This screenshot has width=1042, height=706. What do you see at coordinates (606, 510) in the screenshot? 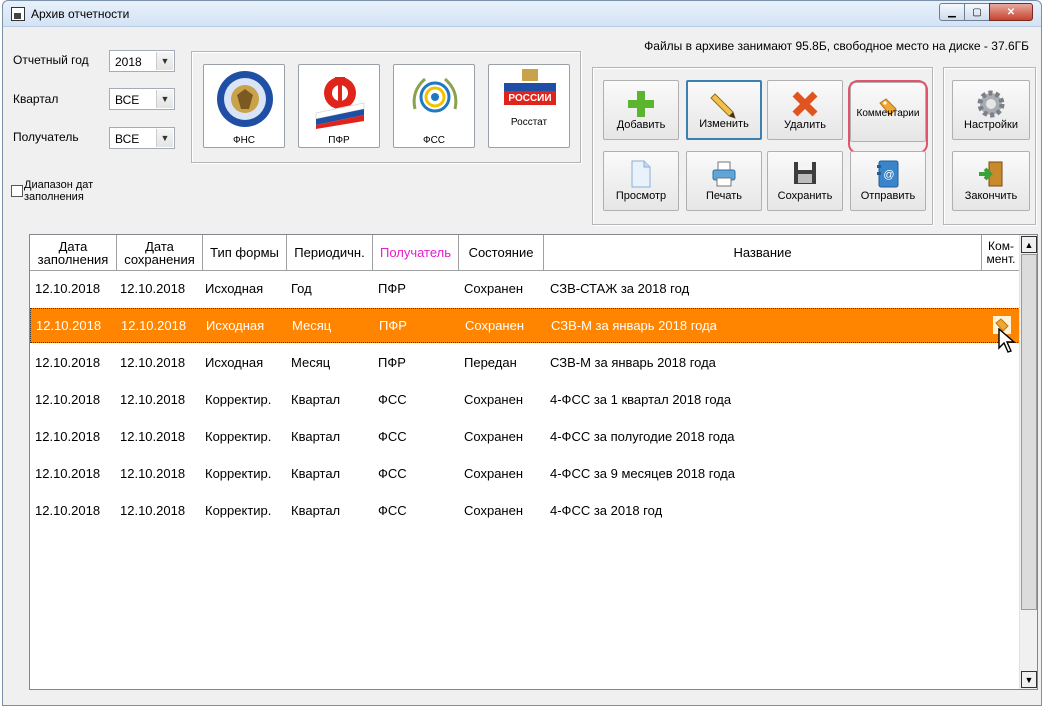
I see `cell-name: 4-ФСС за 2018 год` at bounding box center [606, 510].